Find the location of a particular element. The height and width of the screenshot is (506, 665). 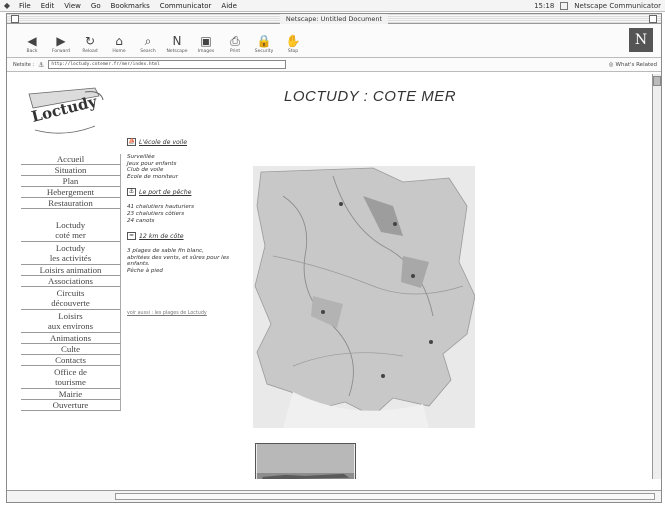

app-switch-icon is located at coordinates (564, 6).